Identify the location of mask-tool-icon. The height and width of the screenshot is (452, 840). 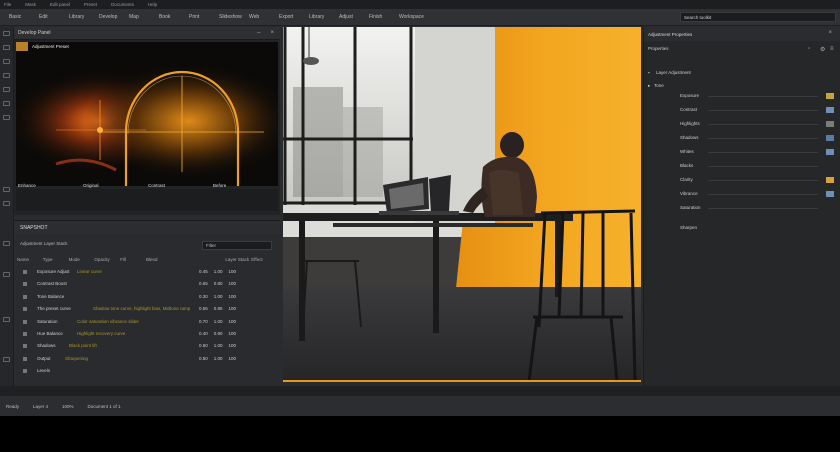
(6, 89).